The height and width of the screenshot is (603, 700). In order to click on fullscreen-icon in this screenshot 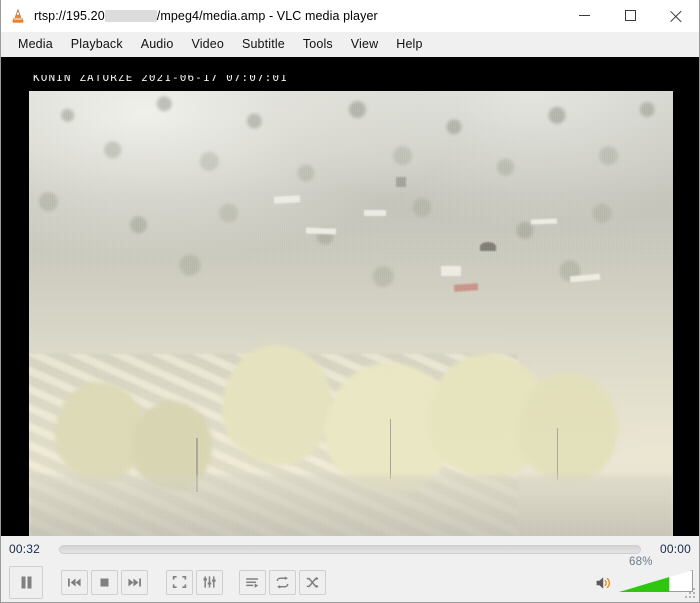, I will do `click(179, 582)`.